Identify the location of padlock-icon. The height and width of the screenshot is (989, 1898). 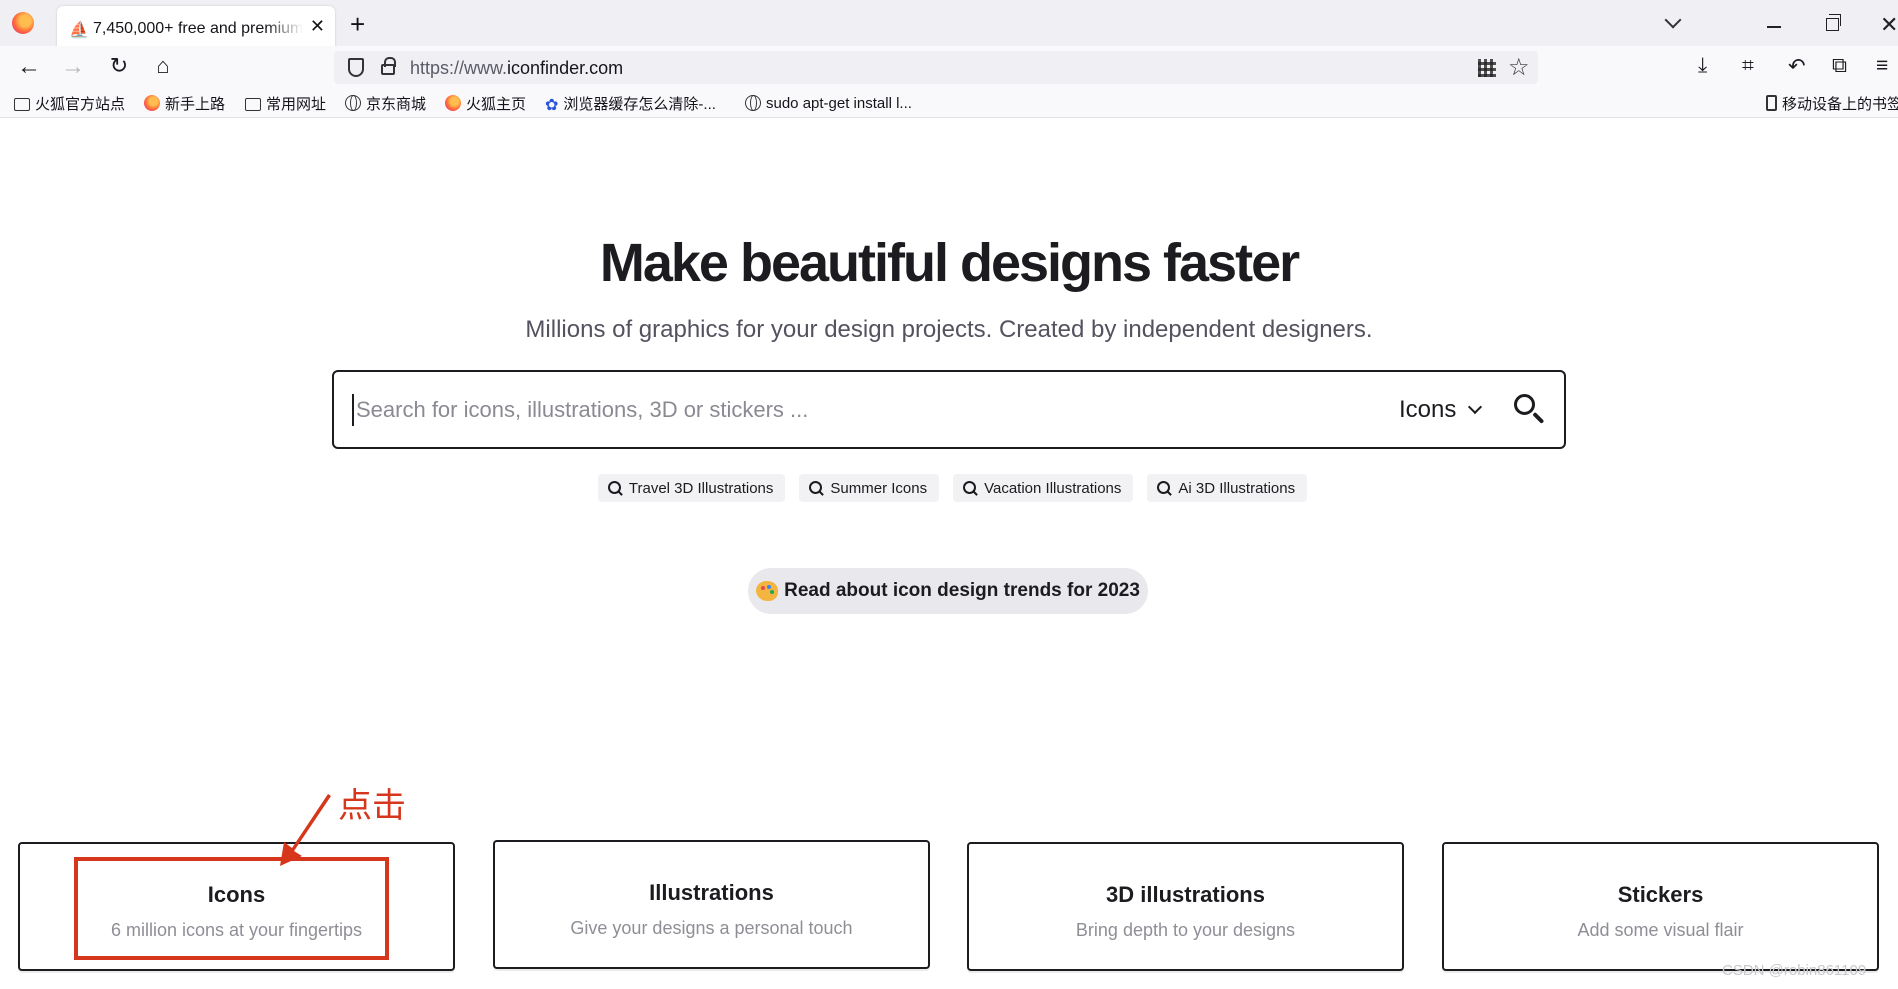
(388, 66).